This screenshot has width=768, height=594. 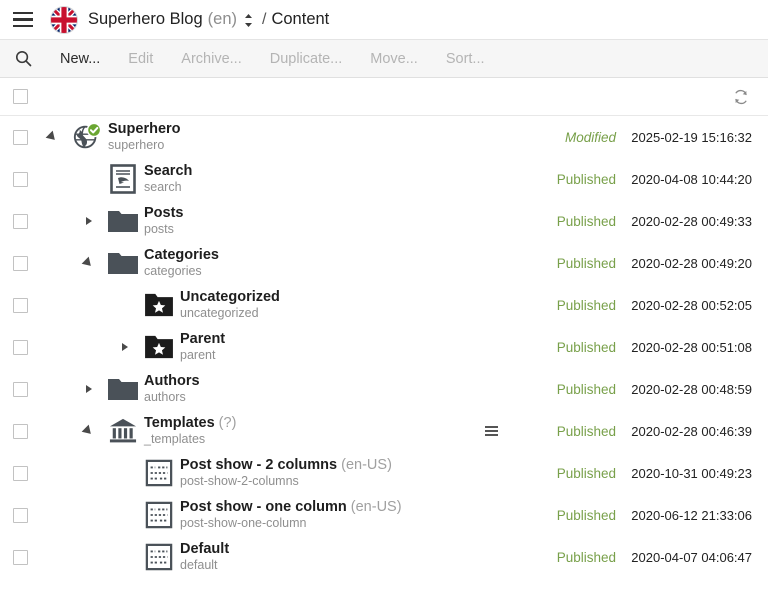 I want to click on row-title: Authors, so click(x=172, y=381).